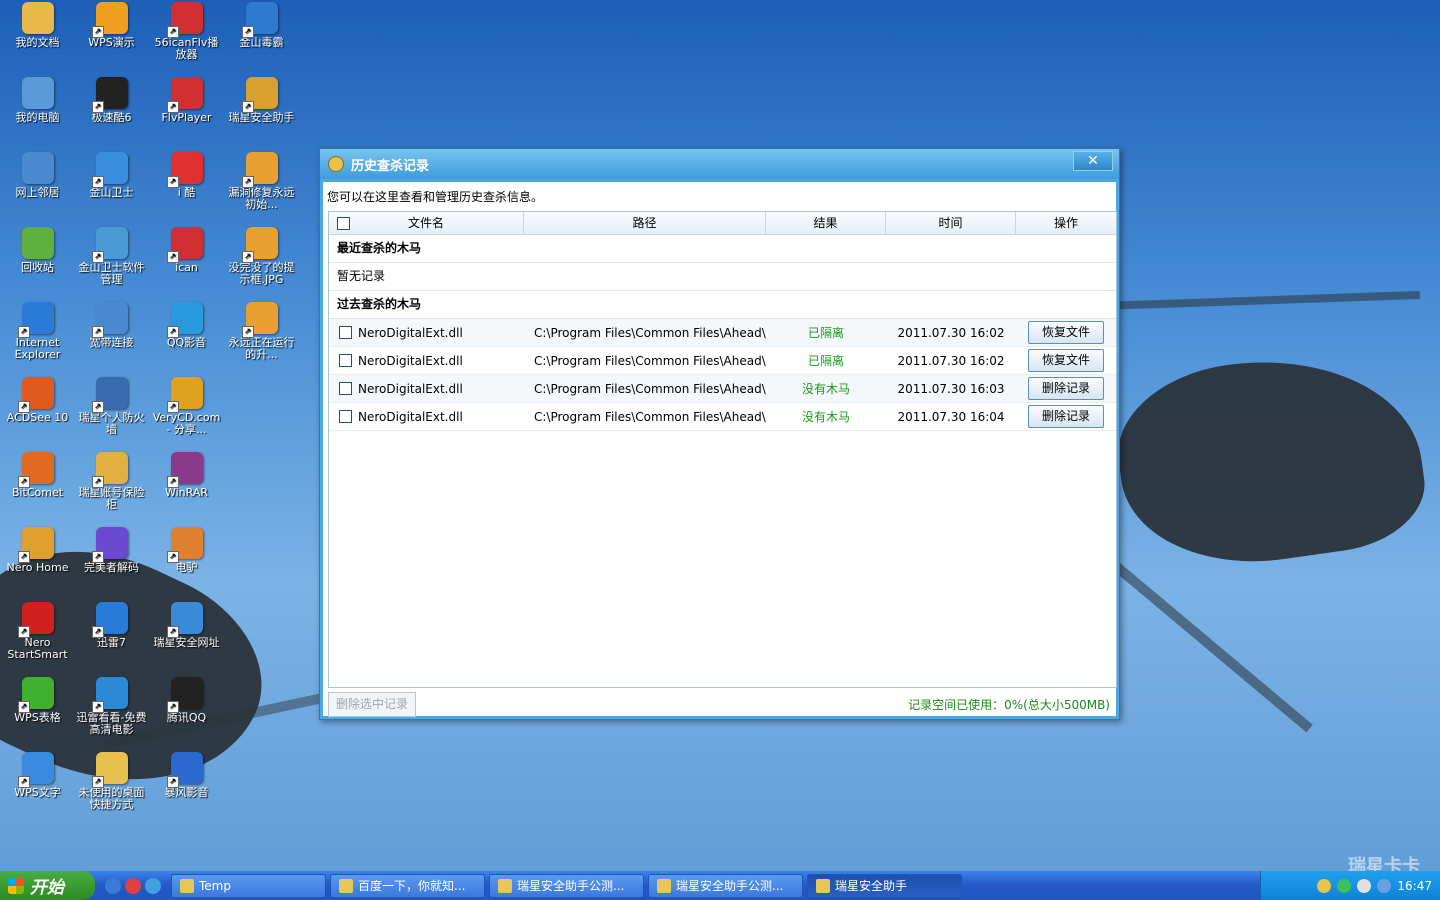 This screenshot has height=900, width=1440. I want to click on clock: 16:47, so click(1414, 886).